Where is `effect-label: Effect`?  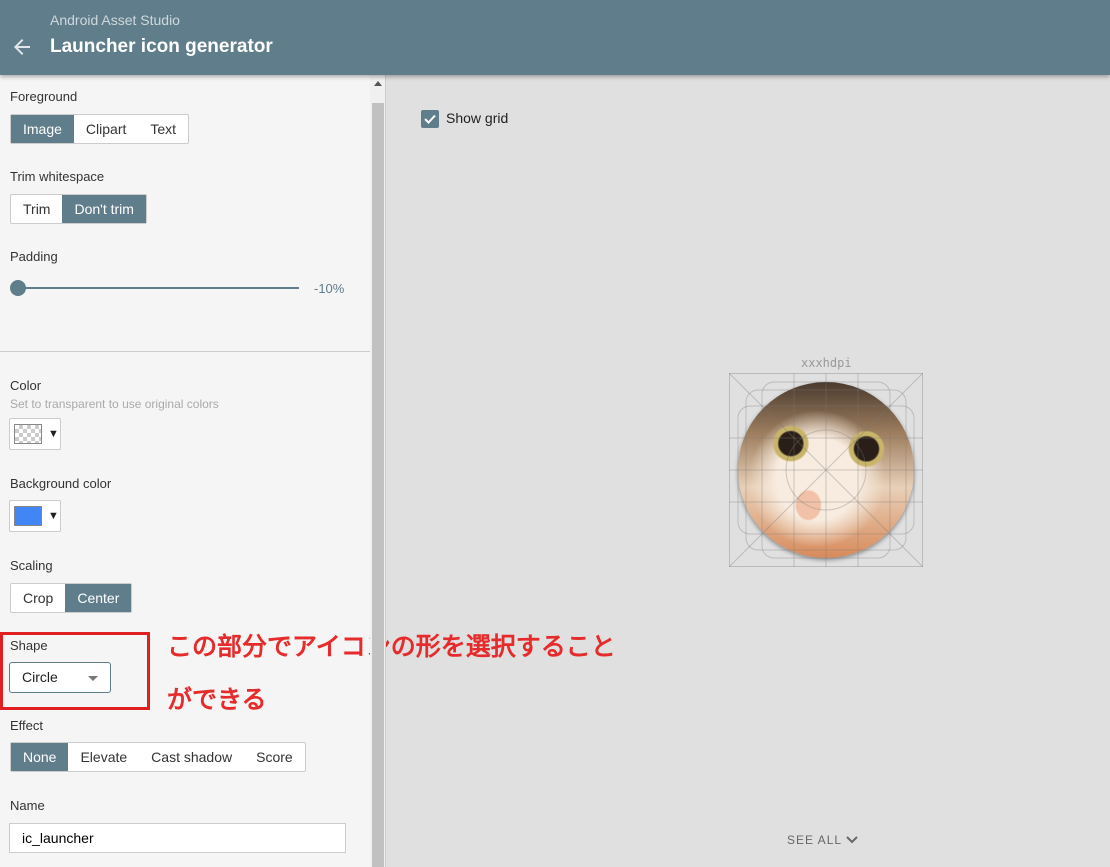
effect-label: Effect is located at coordinates (27, 725).